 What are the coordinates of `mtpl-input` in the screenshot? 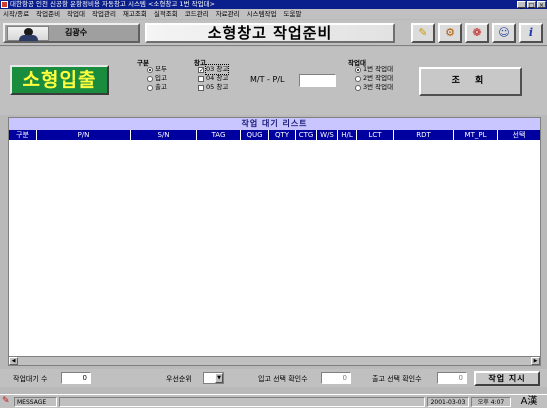 It's located at (317, 80).